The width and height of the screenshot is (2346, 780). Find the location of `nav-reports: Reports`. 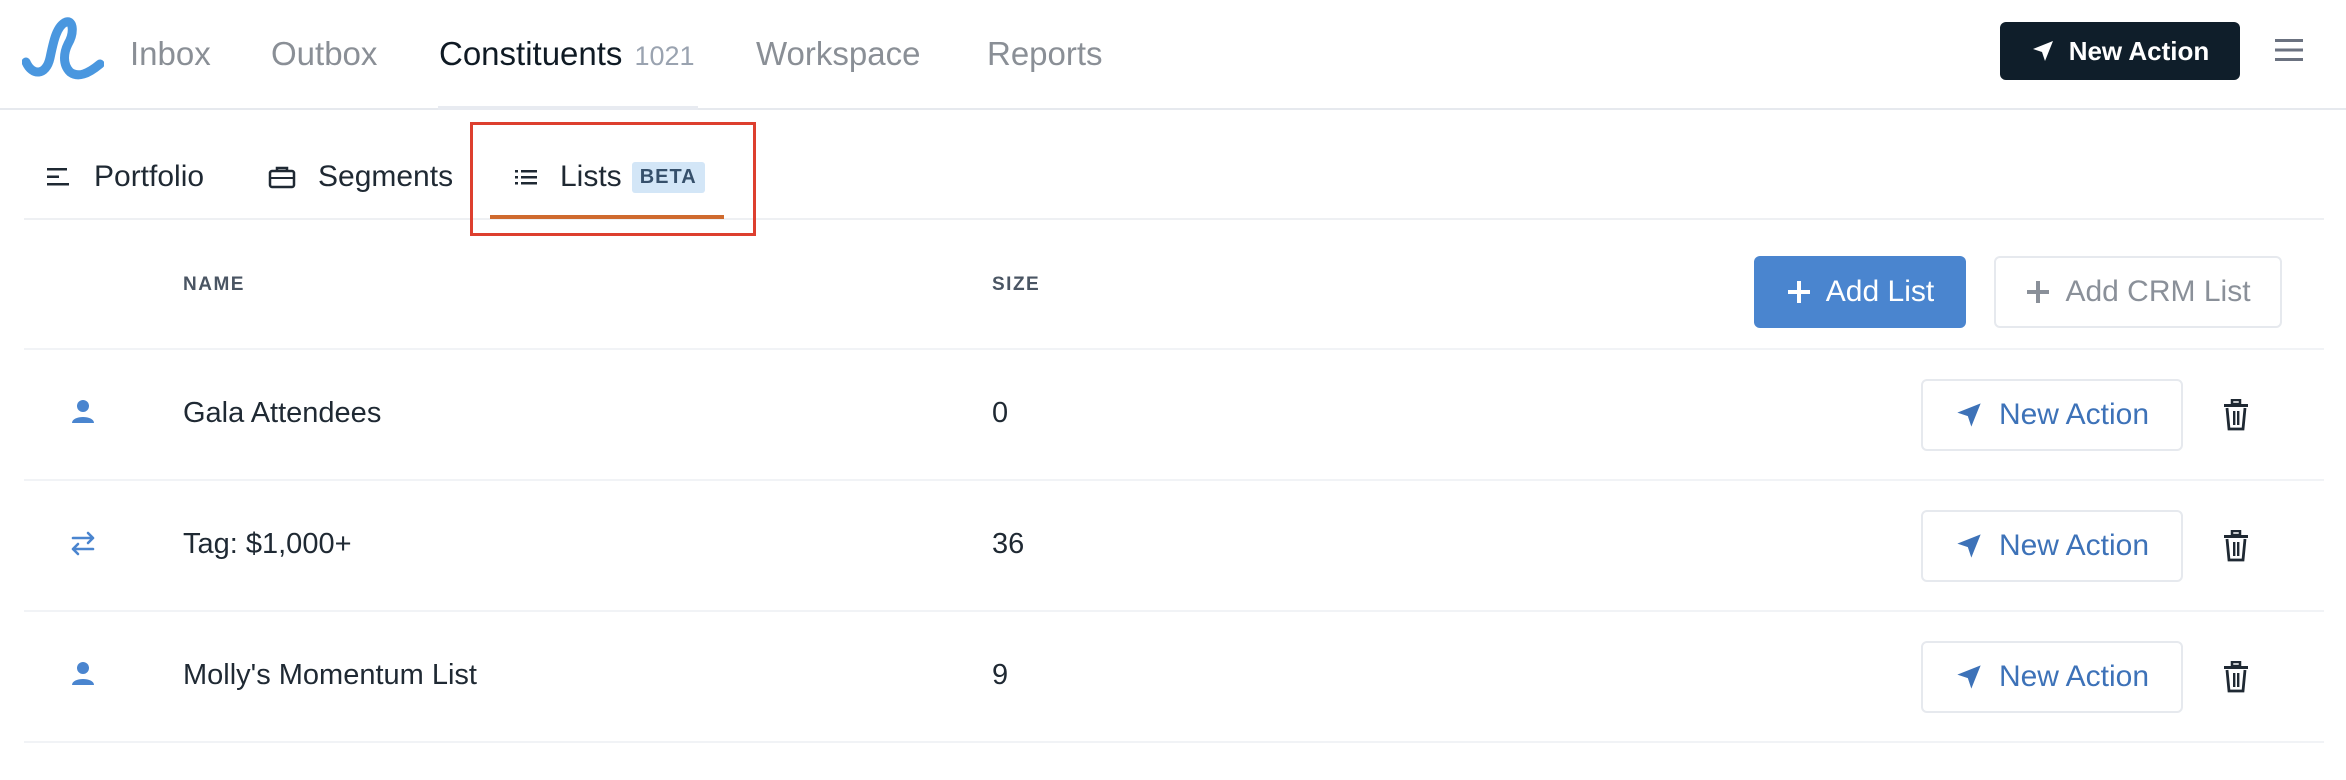

nav-reports: Reports is located at coordinates (1045, 54).